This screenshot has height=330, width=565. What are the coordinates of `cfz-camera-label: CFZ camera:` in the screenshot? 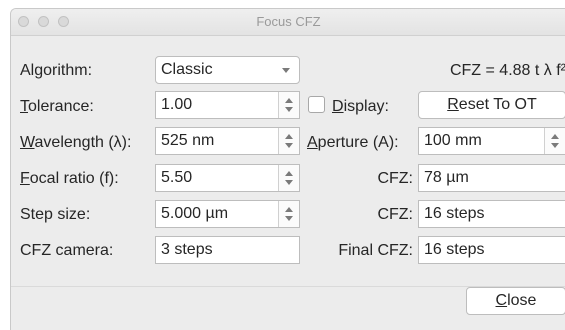 It's located at (67, 250).